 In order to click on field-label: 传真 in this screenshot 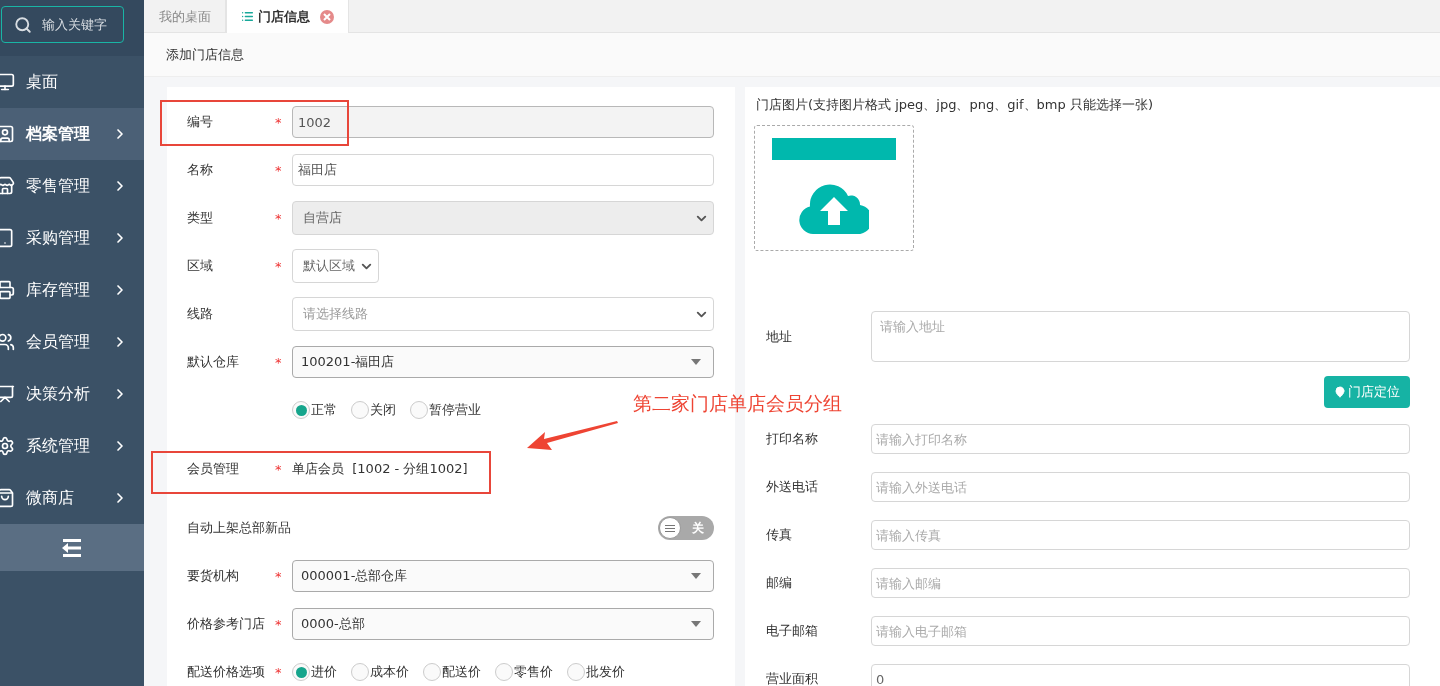, I will do `click(779, 535)`.